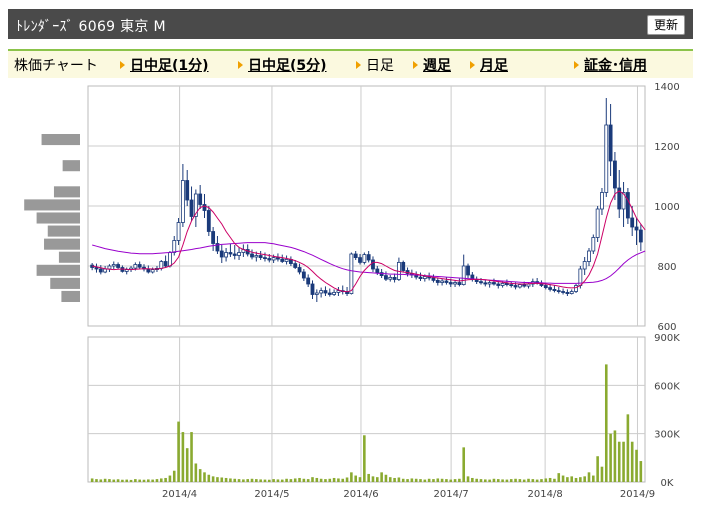 The image size is (701, 524). I want to click on y-tick-label: 600, so click(666, 327).